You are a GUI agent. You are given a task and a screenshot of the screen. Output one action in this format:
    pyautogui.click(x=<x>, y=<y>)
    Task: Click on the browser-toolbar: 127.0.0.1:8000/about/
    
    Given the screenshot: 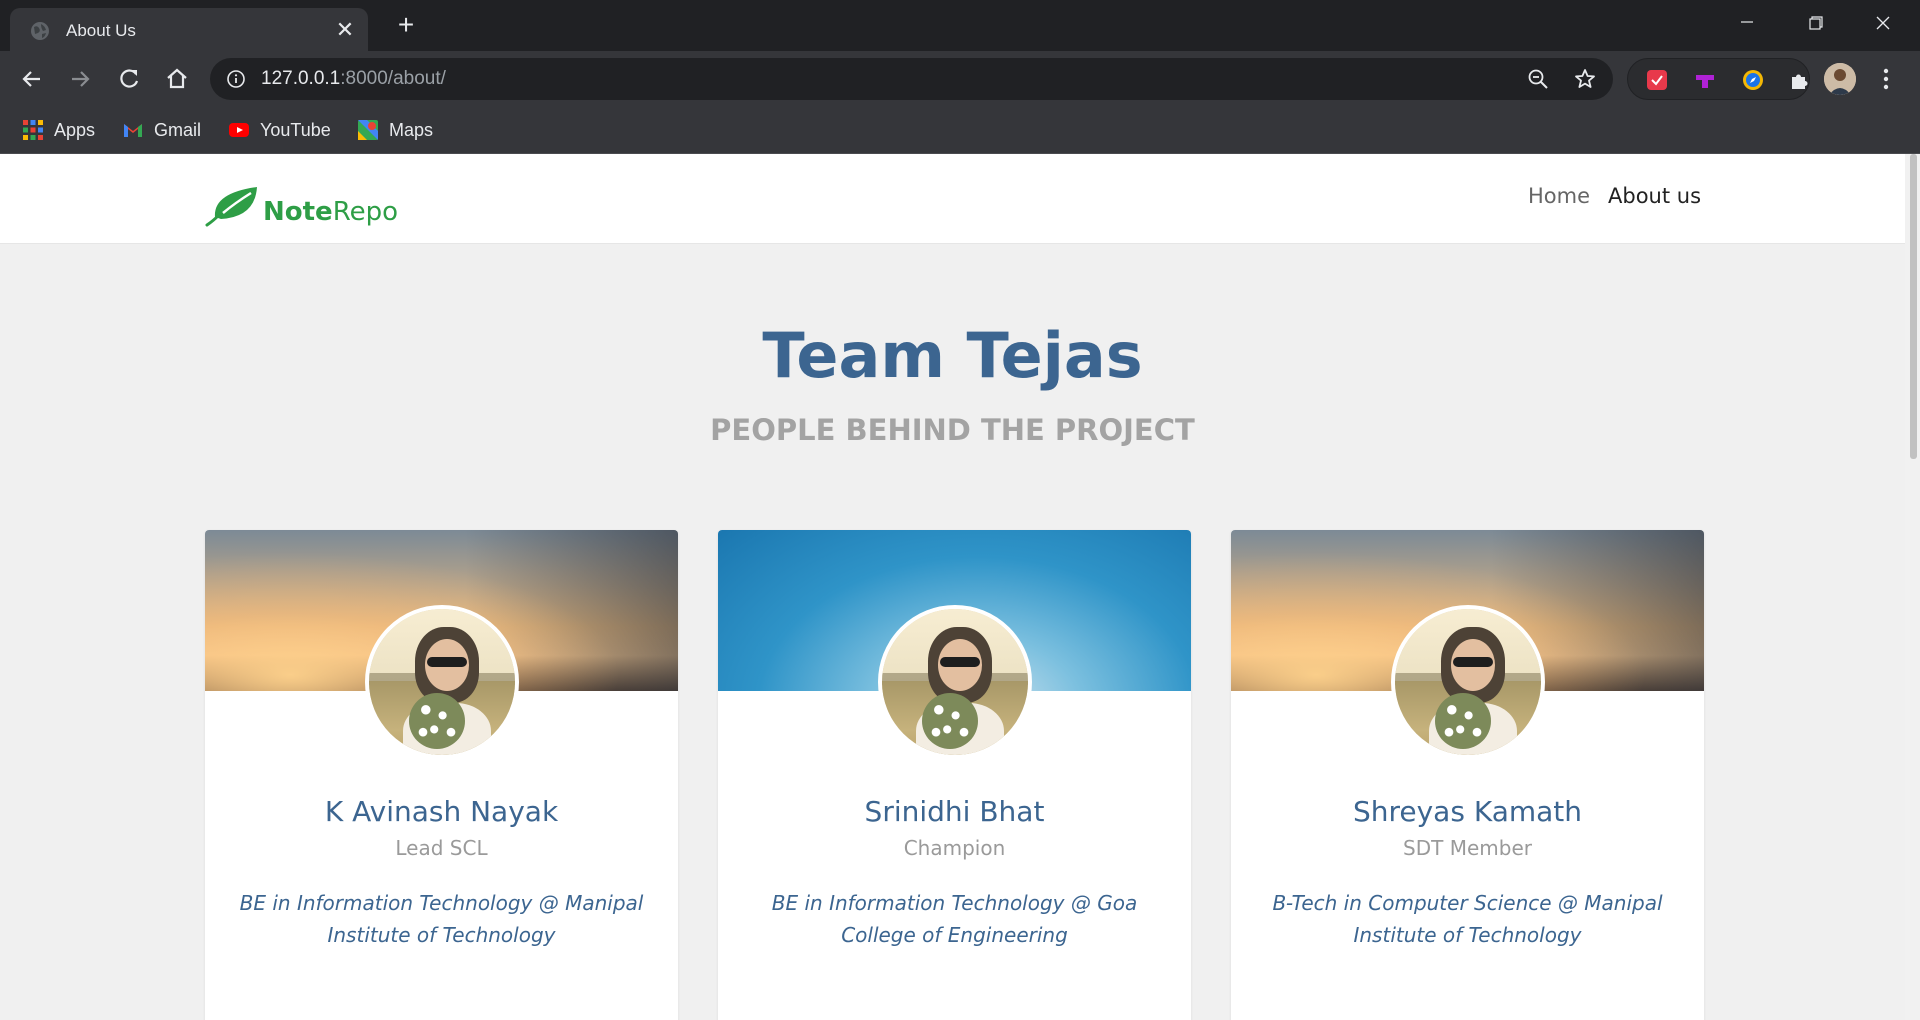 What is the action you would take?
    pyautogui.click(x=960, y=79)
    